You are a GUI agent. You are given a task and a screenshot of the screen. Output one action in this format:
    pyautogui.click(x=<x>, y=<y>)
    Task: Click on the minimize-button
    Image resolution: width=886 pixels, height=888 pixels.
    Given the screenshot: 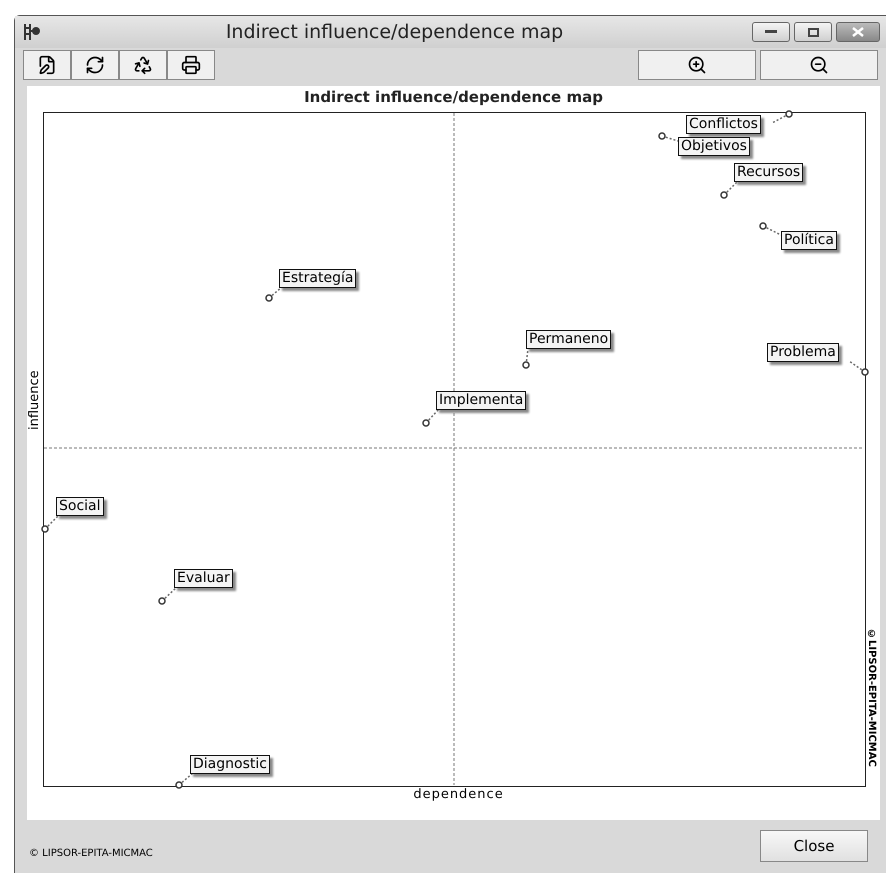 What is the action you would take?
    pyautogui.click(x=771, y=32)
    